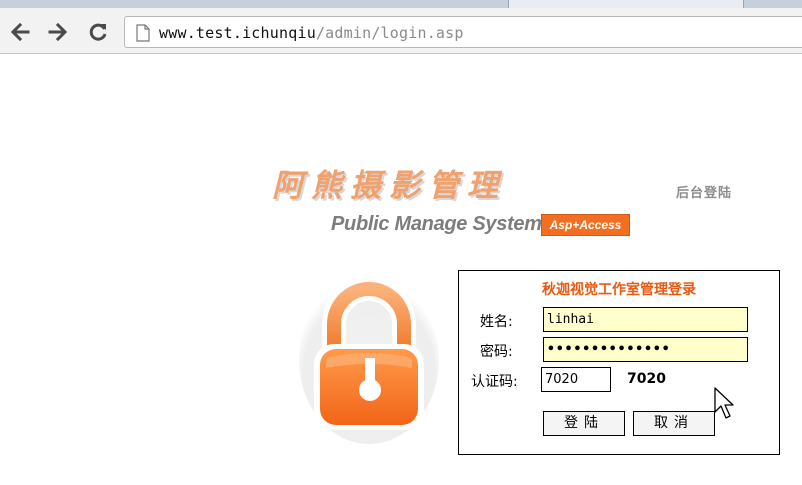 The height and width of the screenshot is (485, 802). What do you see at coordinates (237, 33) in the screenshot?
I see `url-host: www.test.ichunqiu` at bounding box center [237, 33].